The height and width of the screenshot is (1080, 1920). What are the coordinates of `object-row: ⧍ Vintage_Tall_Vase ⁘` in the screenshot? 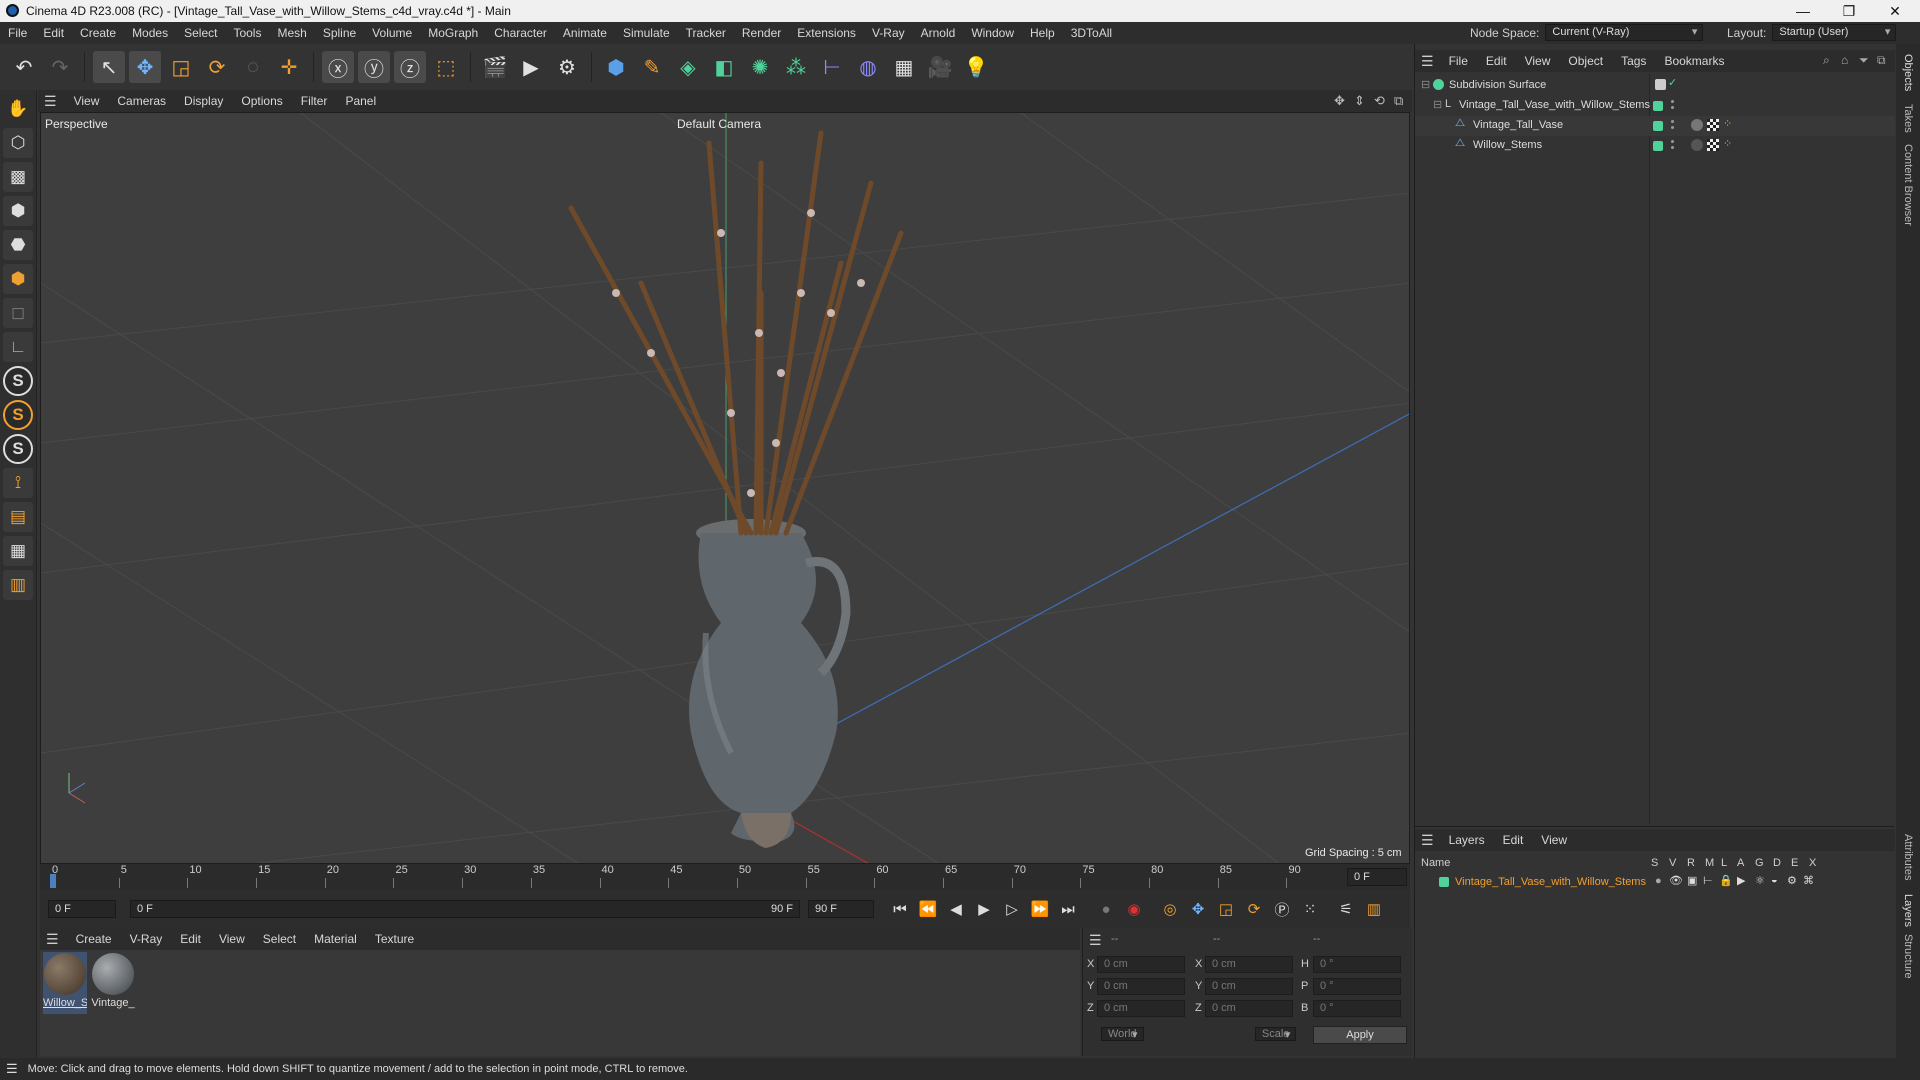 It's located at (1655, 126).